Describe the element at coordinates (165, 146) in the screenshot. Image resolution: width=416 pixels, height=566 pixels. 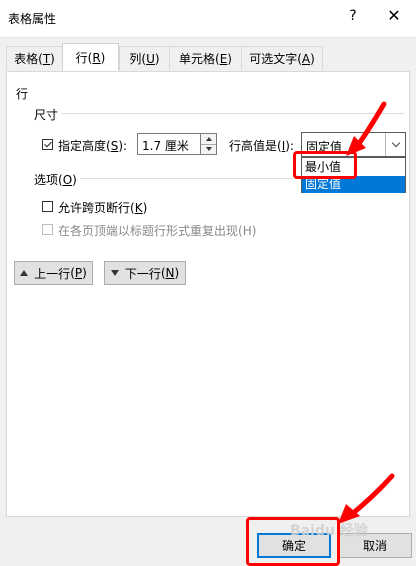
I see `height-value: 1.7 厘米` at that location.